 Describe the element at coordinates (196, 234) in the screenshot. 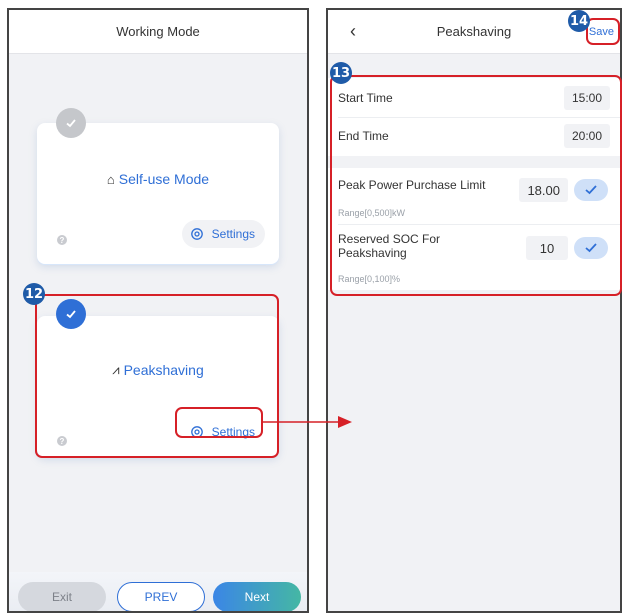

I see `gear-icon` at that location.